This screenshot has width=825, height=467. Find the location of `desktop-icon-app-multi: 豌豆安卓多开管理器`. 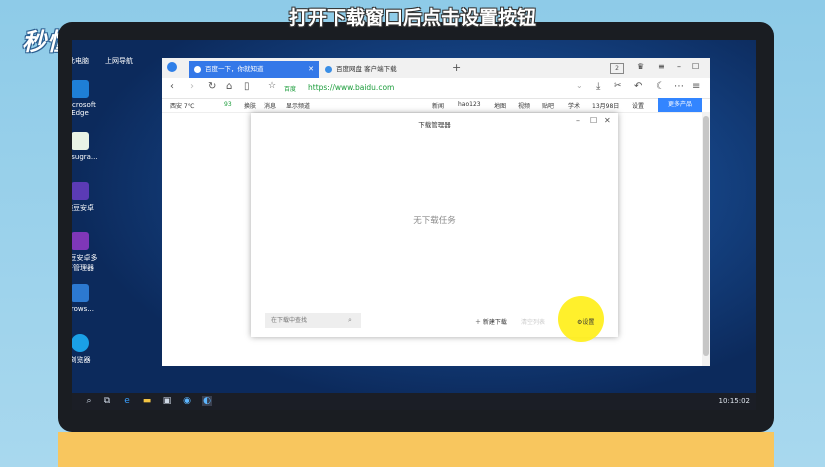

desktop-icon-app-multi: 豌豆安卓多开管理器 is located at coordinates (86, 252).